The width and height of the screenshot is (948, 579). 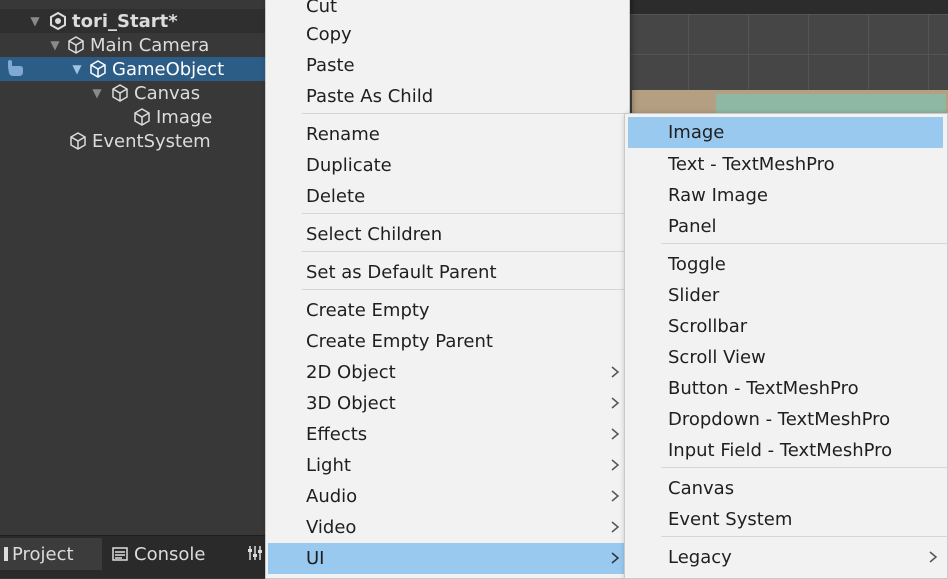 I want to click on menu-item-label: Canvas, so click(x=701, y=488).